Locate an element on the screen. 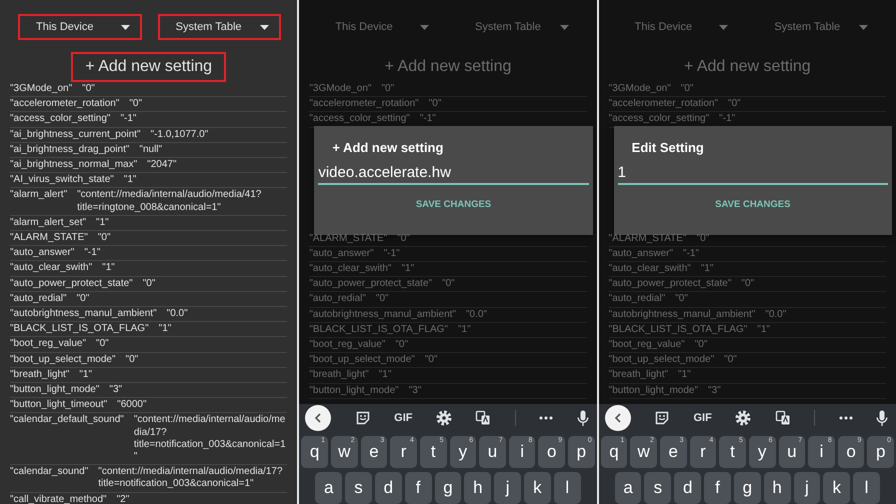 This screenshot has height=504, width=896. text-field: video.accelerate.hw is located at coordinates (453, 174).